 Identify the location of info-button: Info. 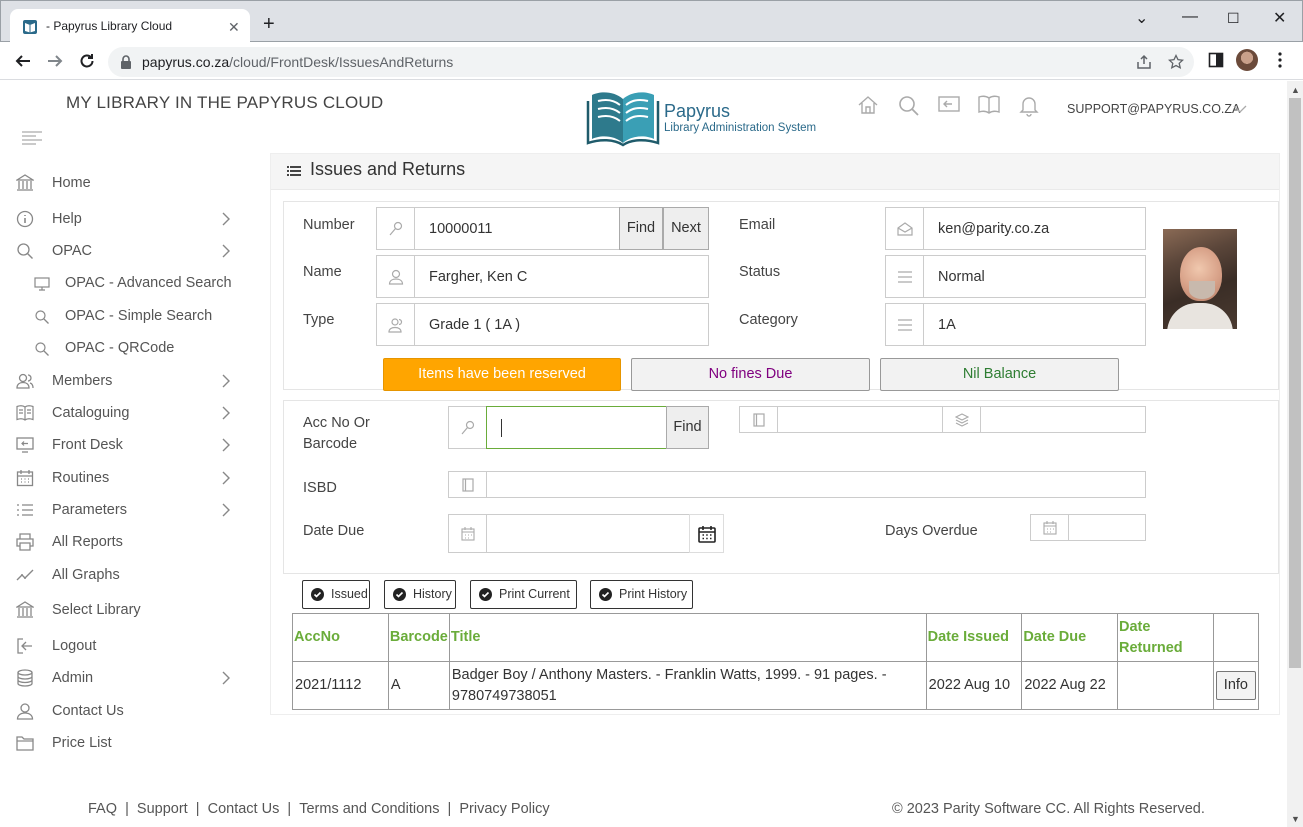
(1235, 685).